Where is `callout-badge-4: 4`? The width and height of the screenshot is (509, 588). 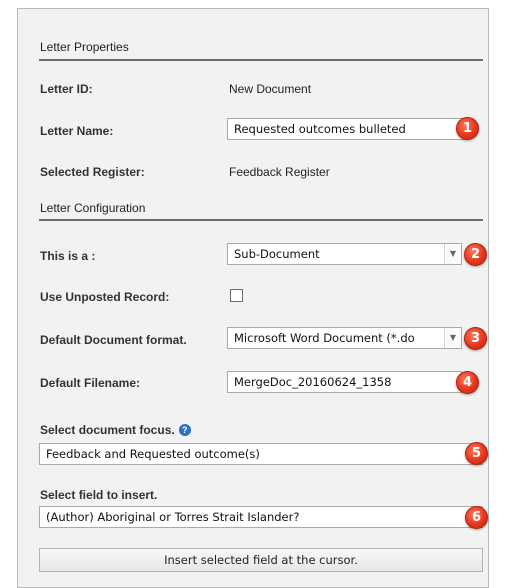
callout-badge-4: 4 is located at coordinates (467, 382).